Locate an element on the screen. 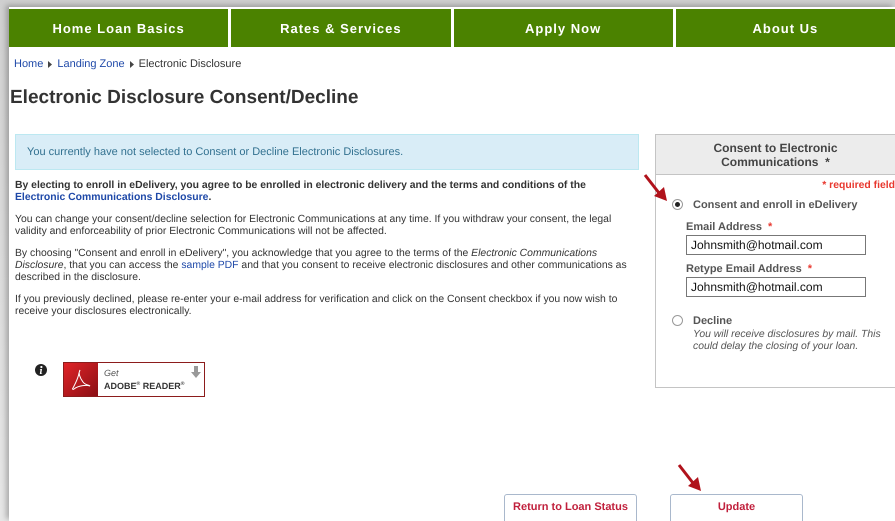 This screenshot has width=895, height=521. required-field-note: * required field is located at coordinates (858, 185).